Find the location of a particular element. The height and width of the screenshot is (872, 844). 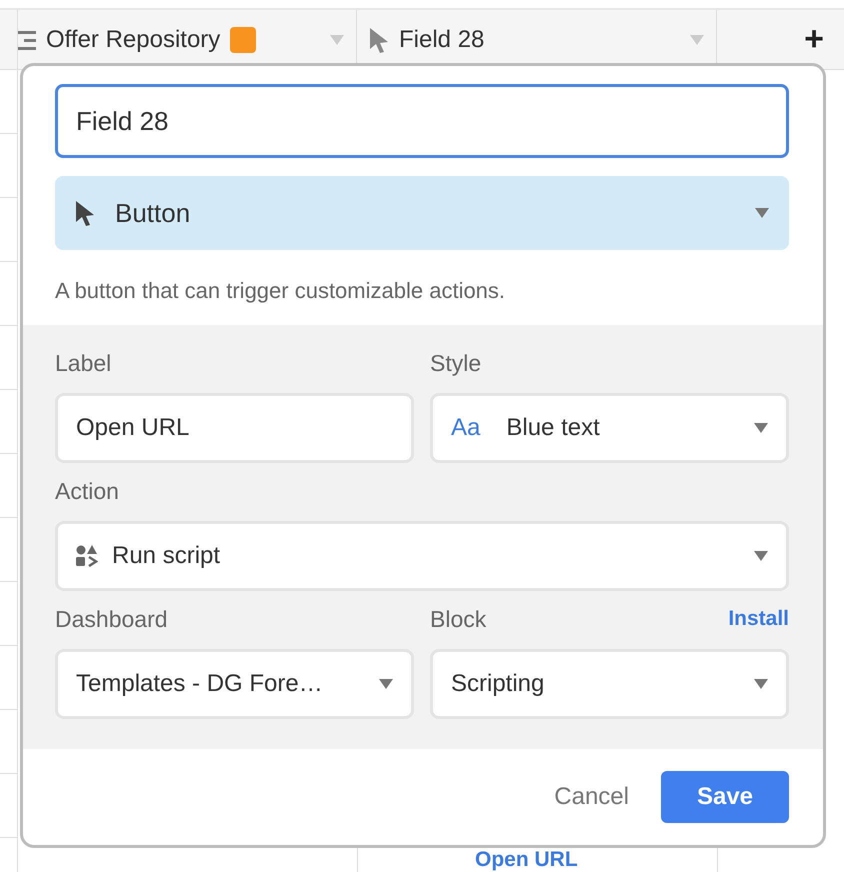

style-dropdown: Aa Blue text is located at coordinates (609, 428).